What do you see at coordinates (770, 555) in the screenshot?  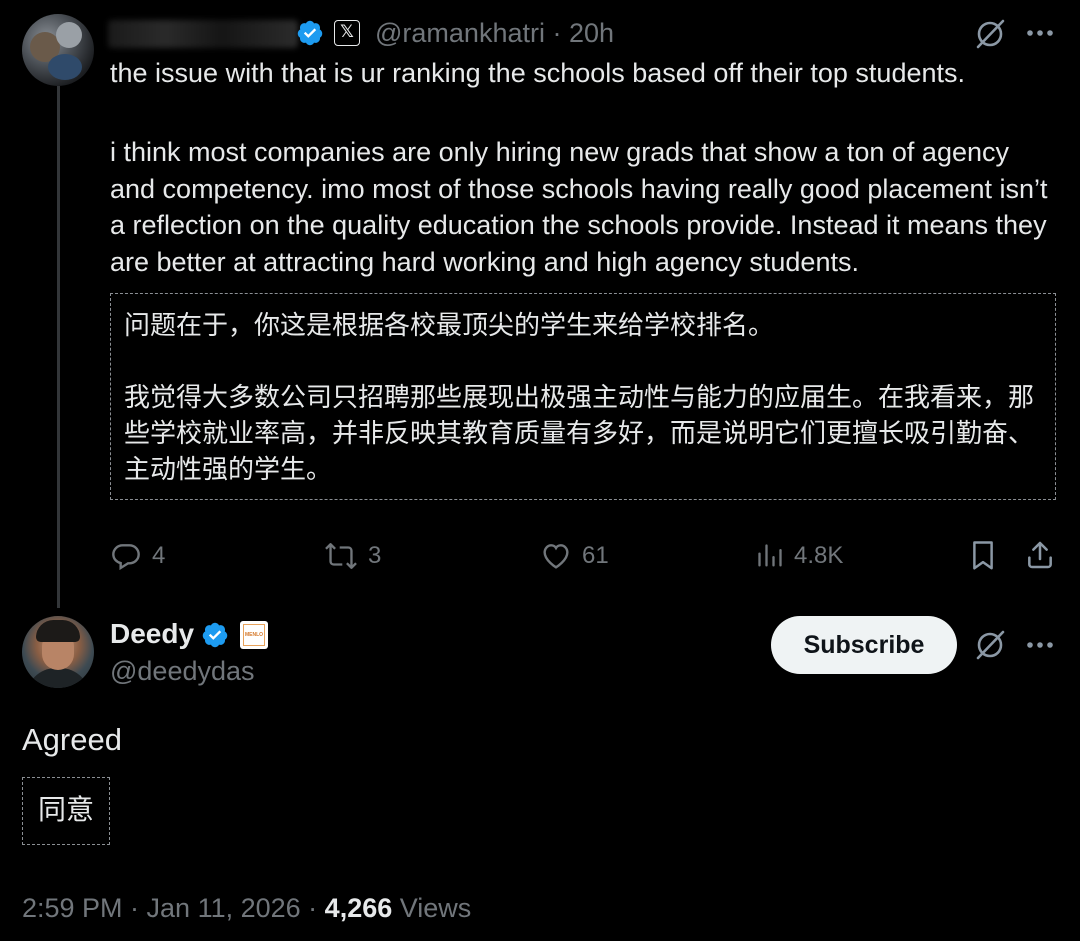 I see `analytics-icon` at bounding box center [770, 555].